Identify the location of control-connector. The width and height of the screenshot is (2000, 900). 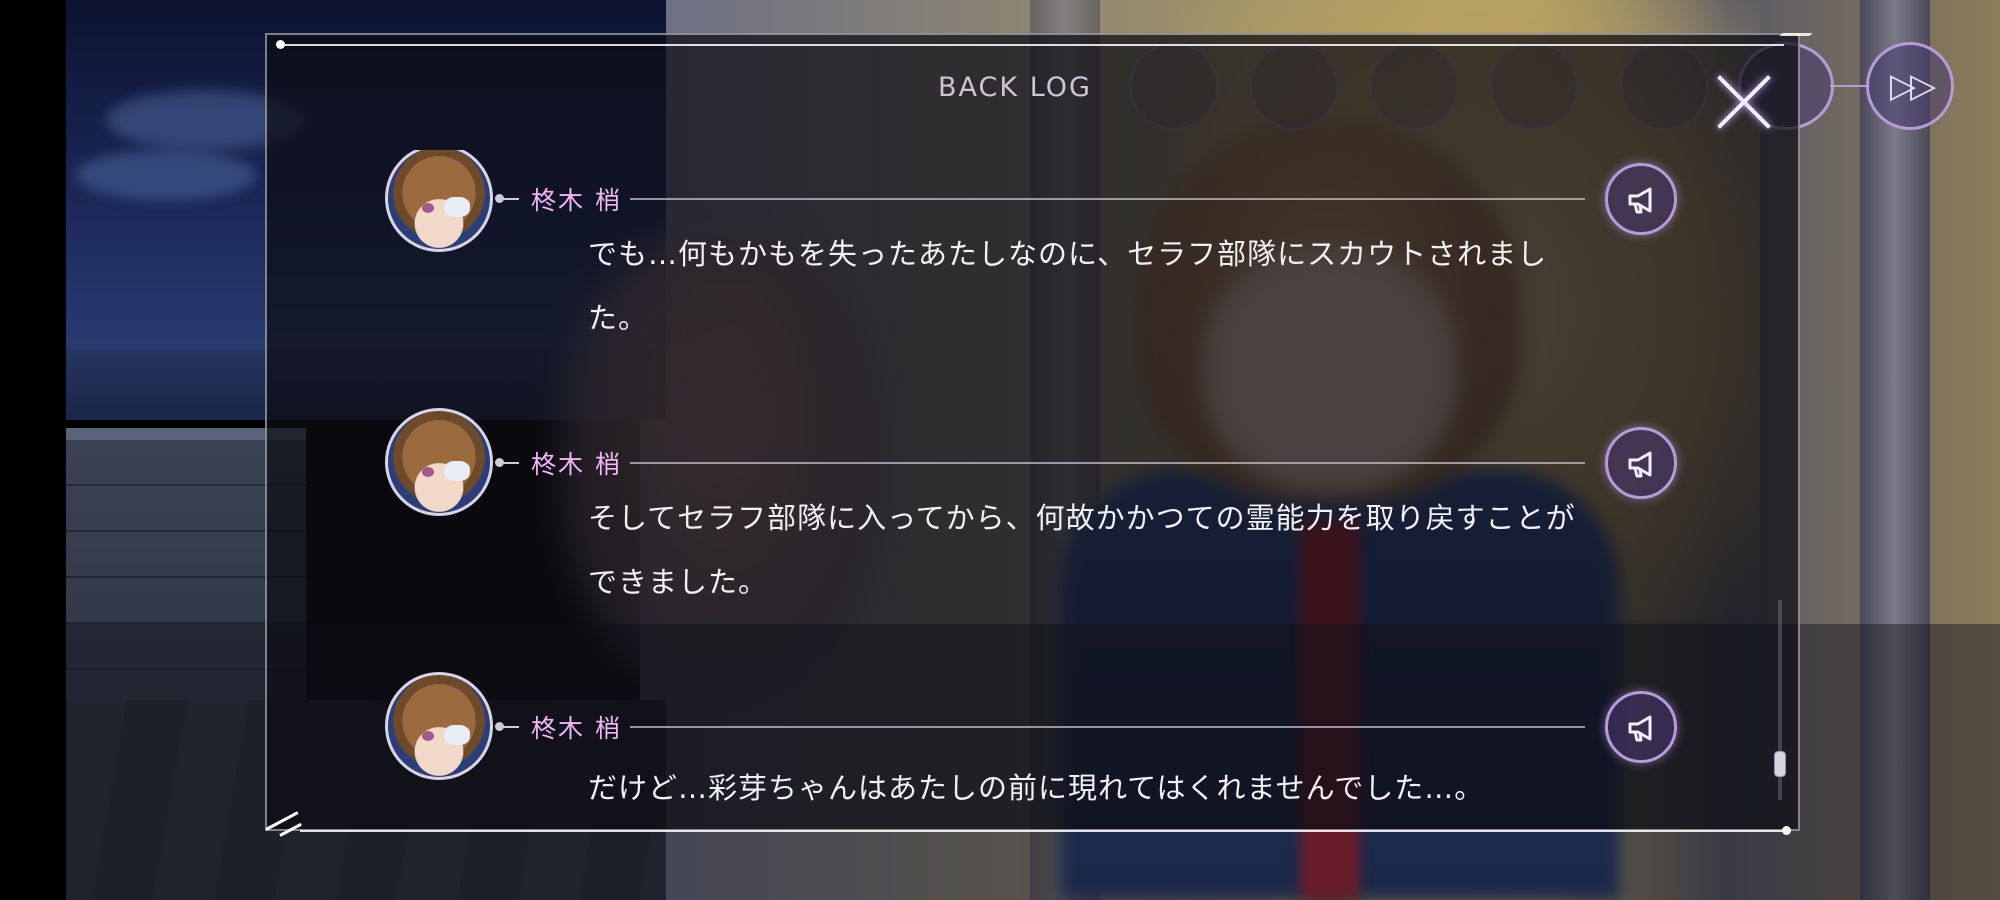
(1850, 86).